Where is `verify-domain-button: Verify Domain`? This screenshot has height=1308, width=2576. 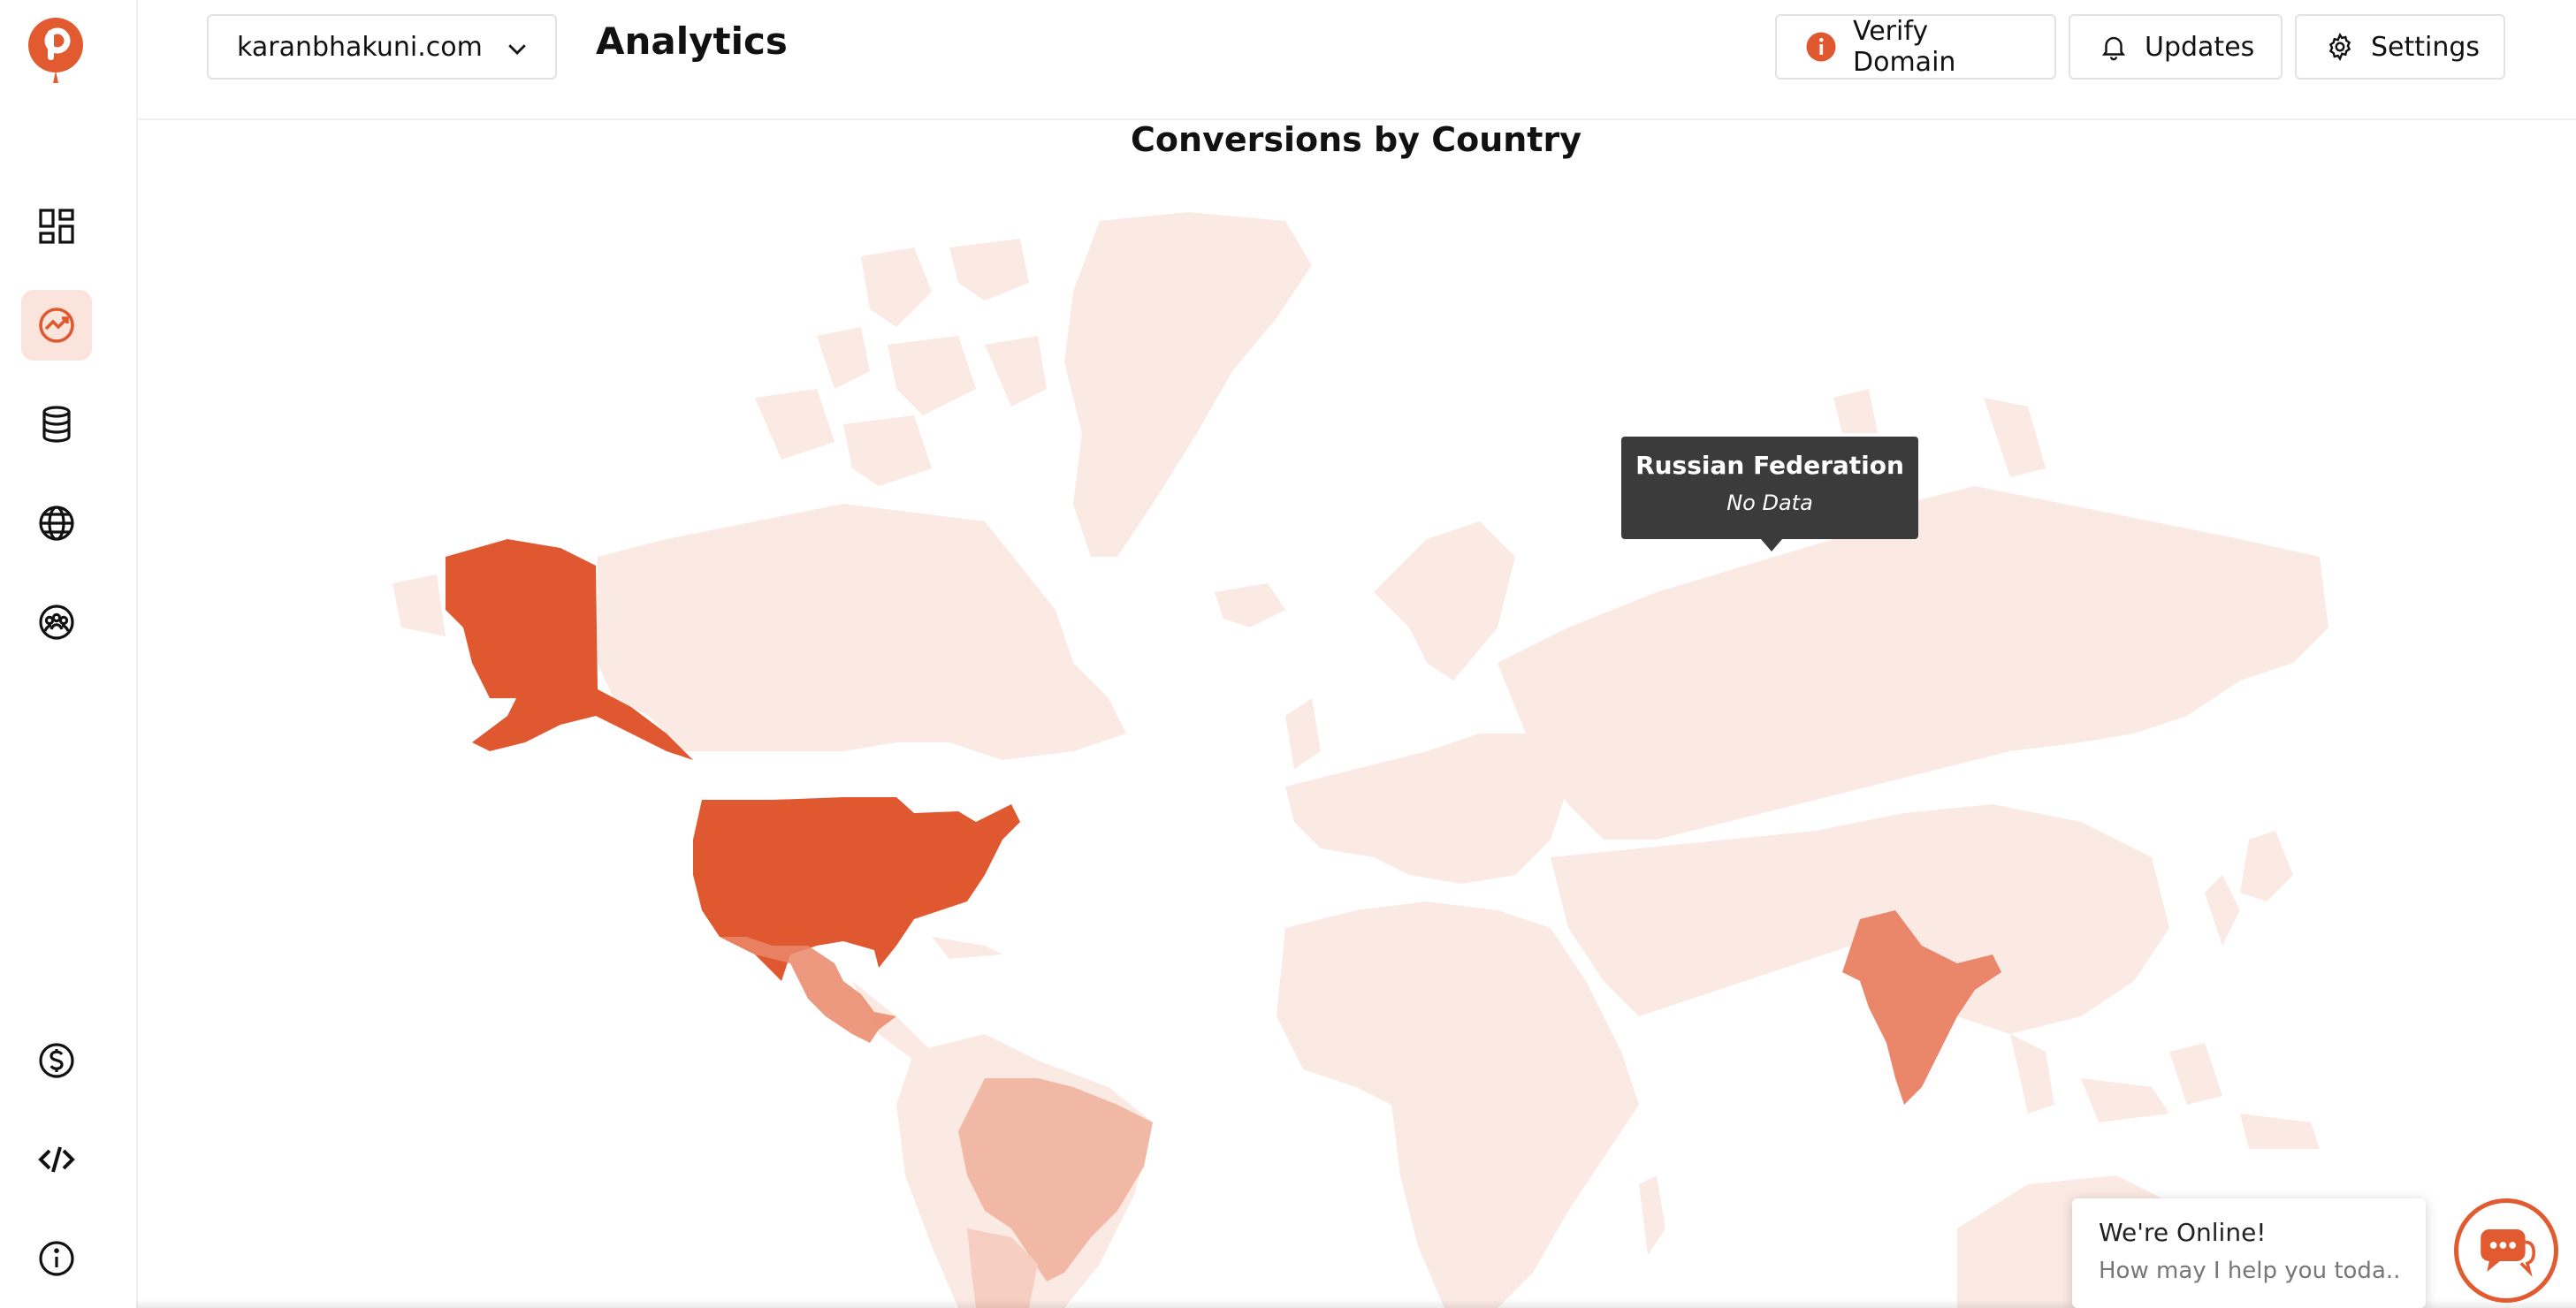 verify-domain-button: Verify Domain is located at coordinates (1915, 47).